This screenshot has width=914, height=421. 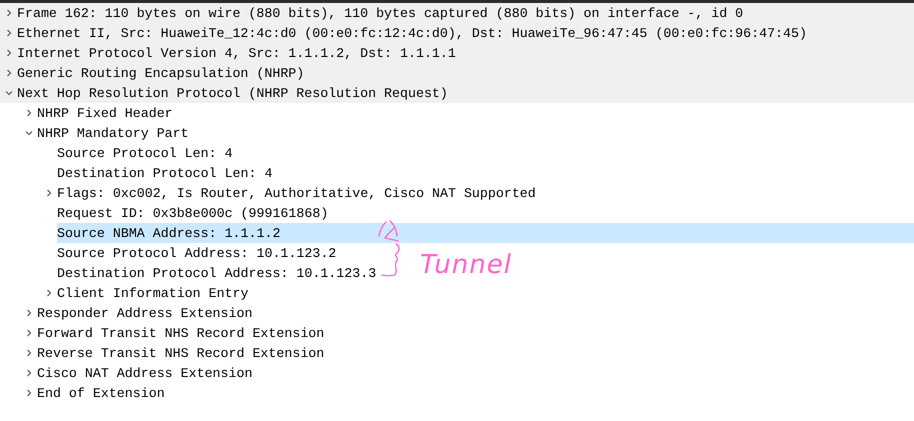 What do you see at coordinates (144, 373) in the screenshot?
I see `tree-item: Cisco NAT Address Extension` at bounding box center [144, 373].